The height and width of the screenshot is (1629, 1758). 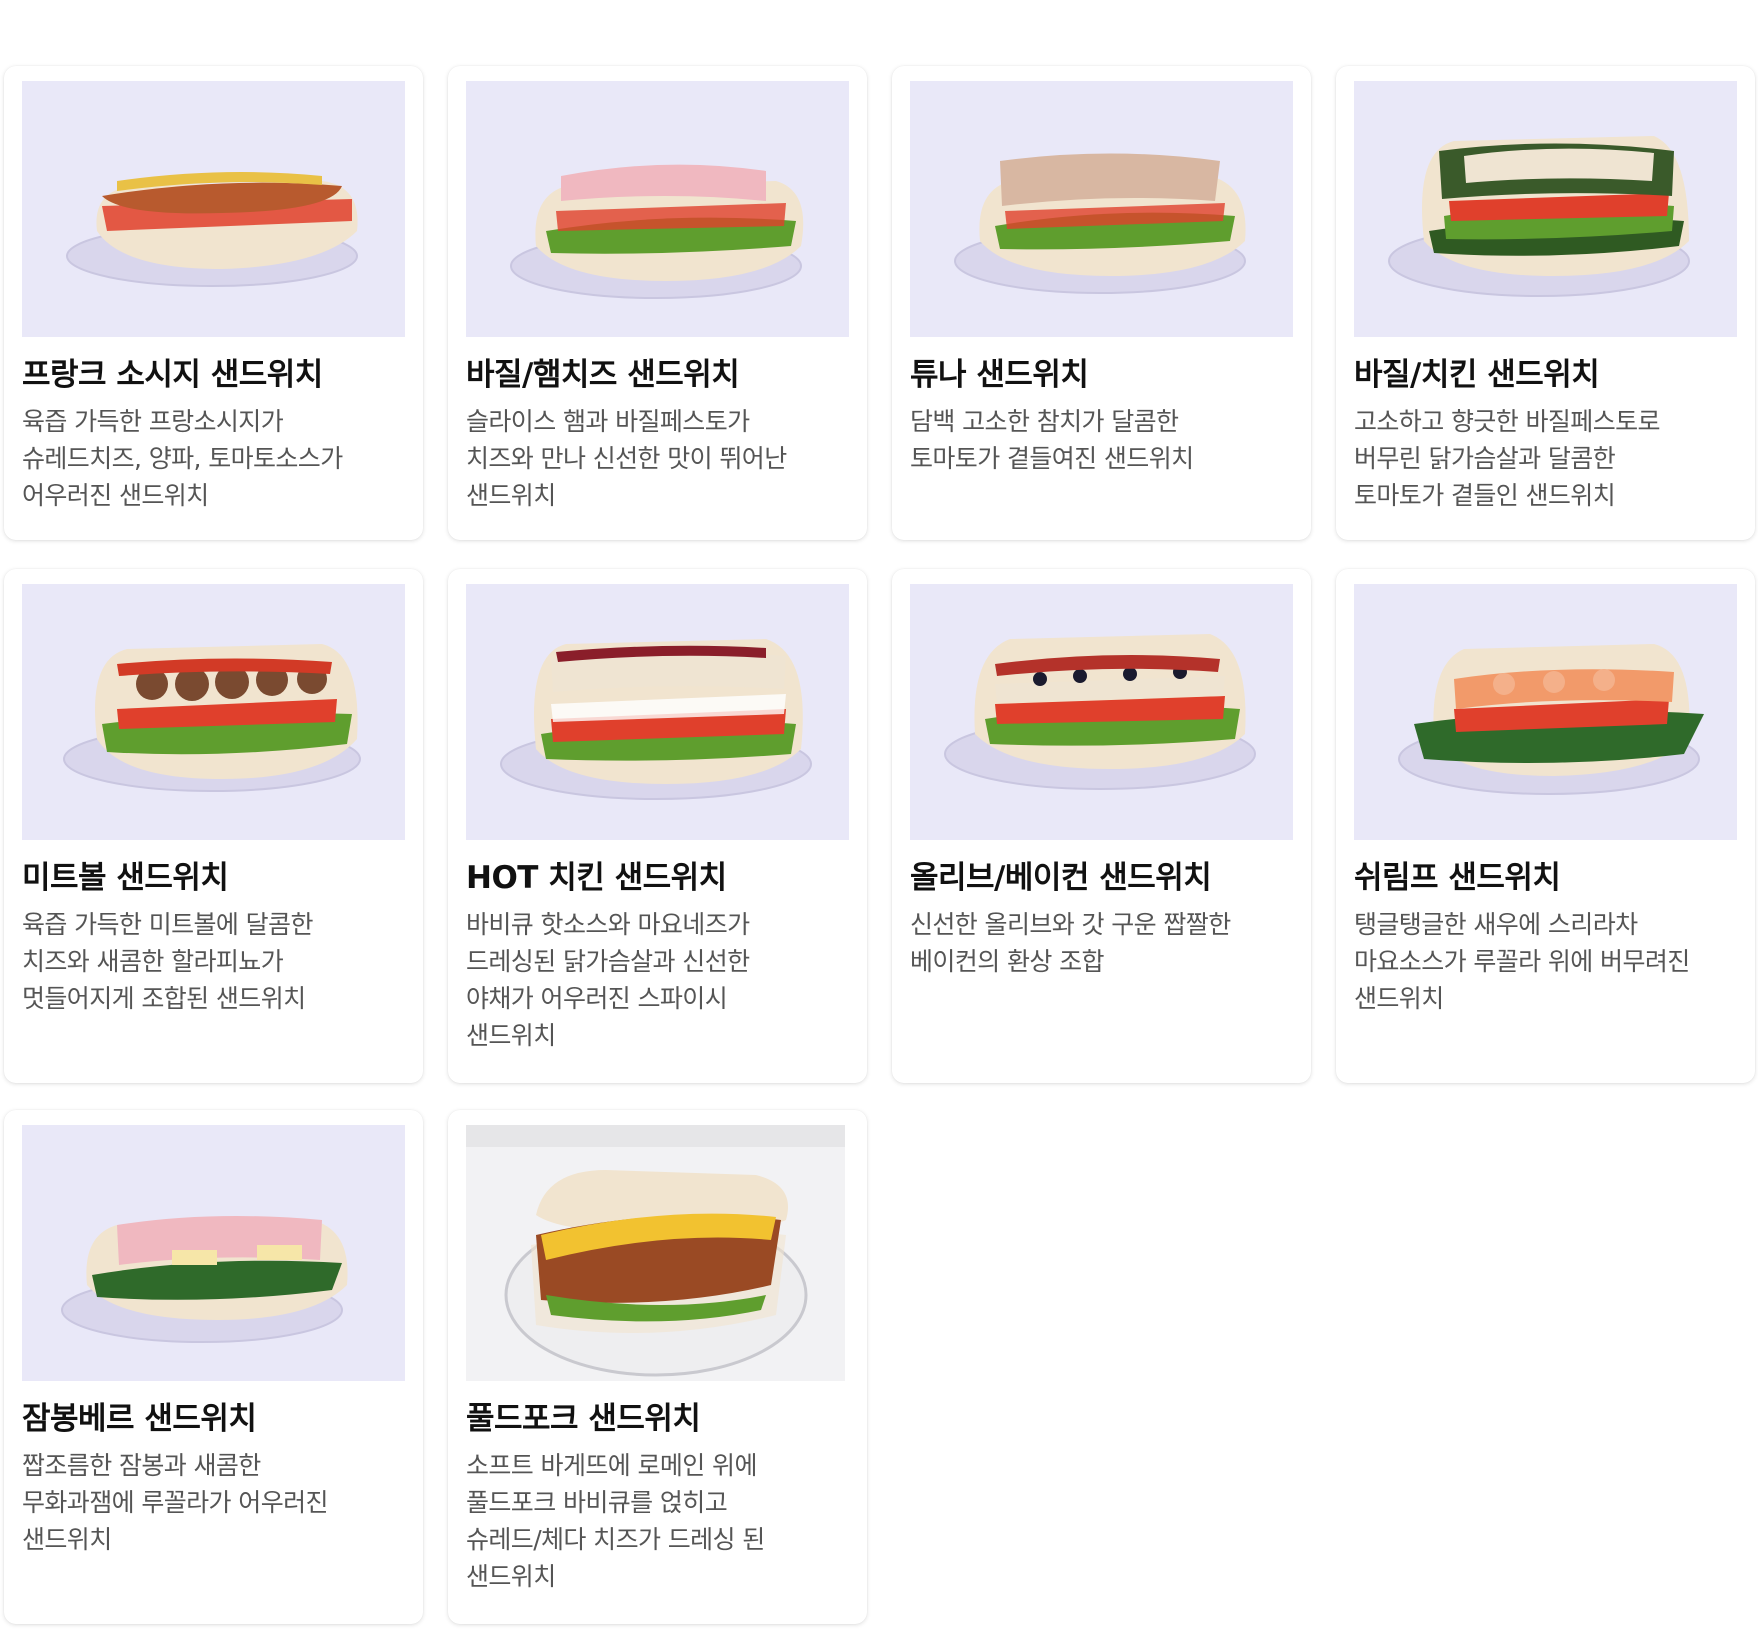 What do you see at coordinates (125, 878) in the screenshot?
I see `menu-item-name: 미트볼 샌드위치` at bounding box center [125, 878].